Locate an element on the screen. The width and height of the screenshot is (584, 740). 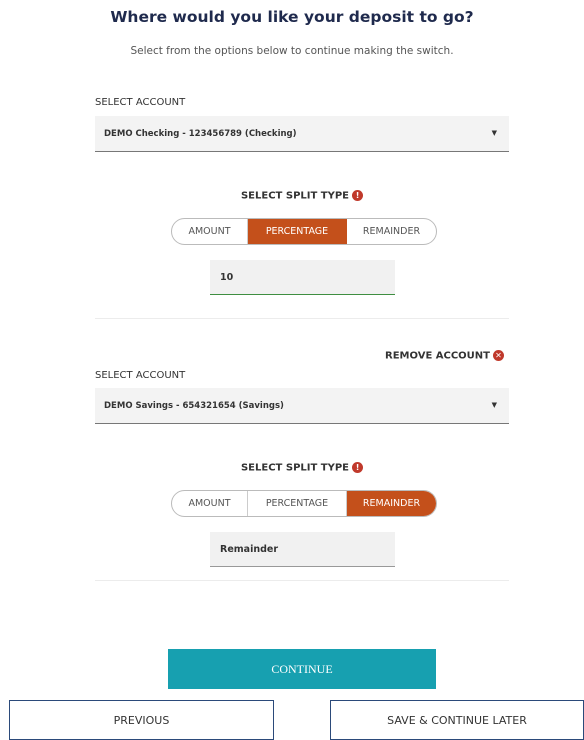
remainder-input: Remainder is located at coordinates (302, 549).